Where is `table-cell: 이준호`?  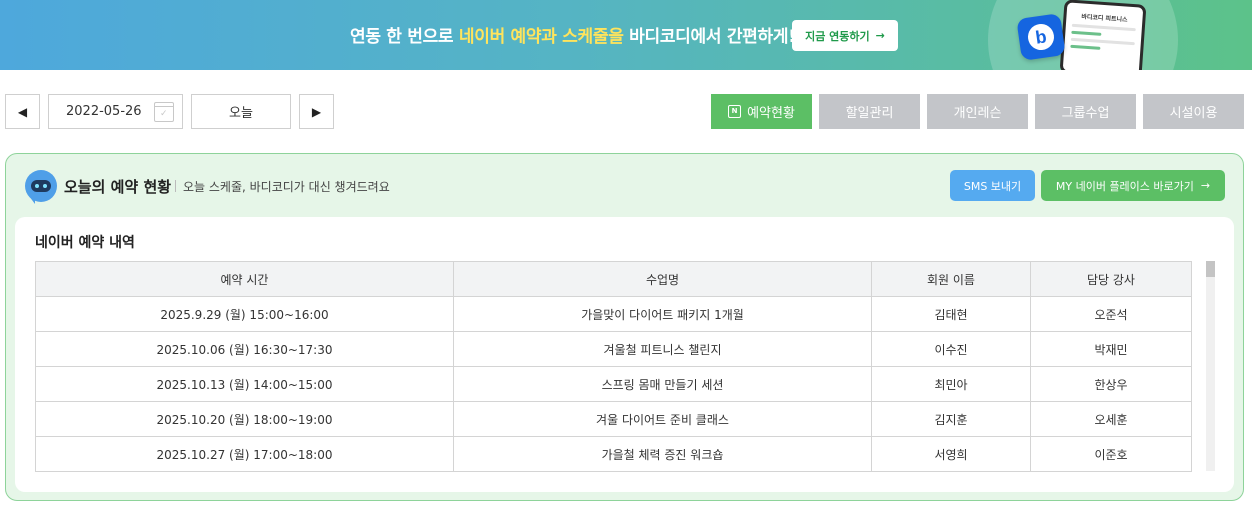
table-cell: 이준호 is located at coordinates (1111, 454).